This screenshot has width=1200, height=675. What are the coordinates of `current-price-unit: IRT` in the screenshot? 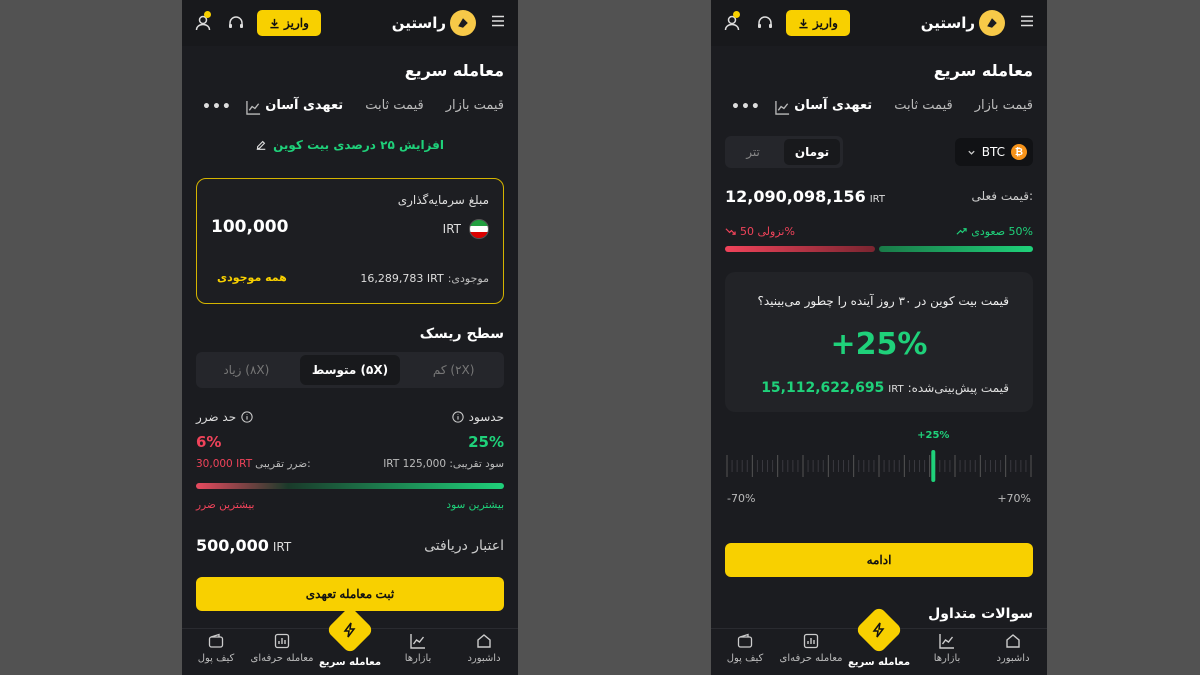 It's located at (877, 199).